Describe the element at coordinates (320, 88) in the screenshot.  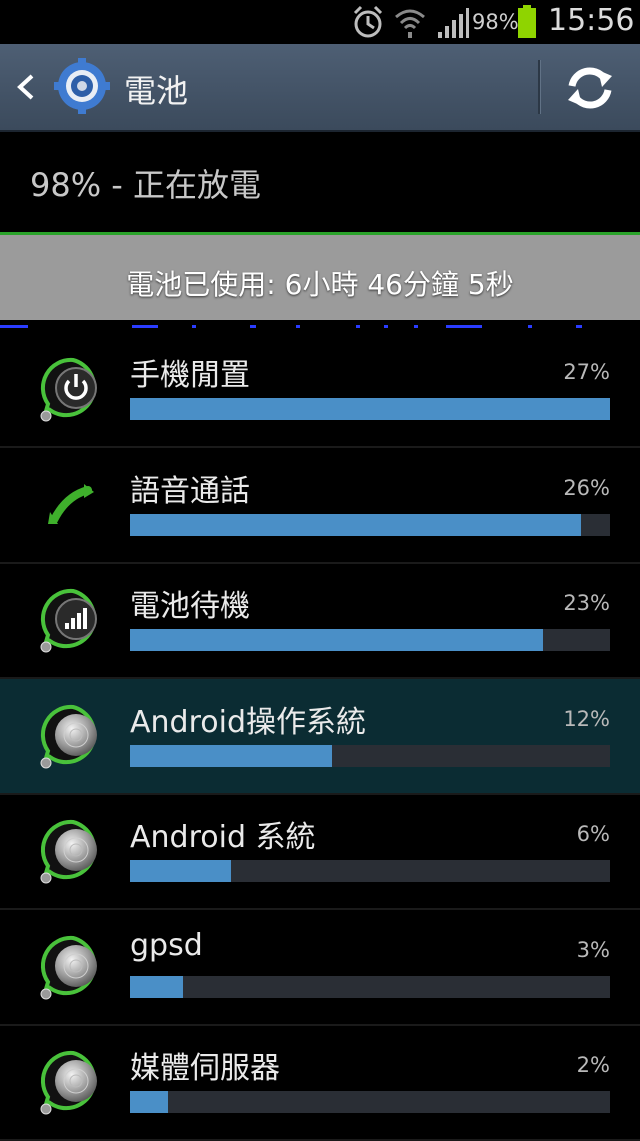
I see `action-bar: 電池` at that location.